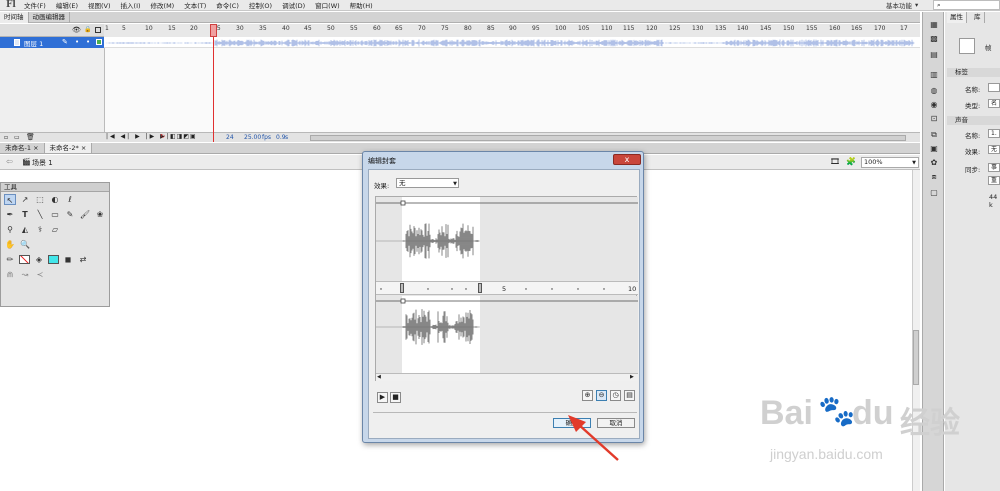 This screenshot has height=491, width=1000. I want to click on tab-timeline: 时间轴, so click(14, 17).